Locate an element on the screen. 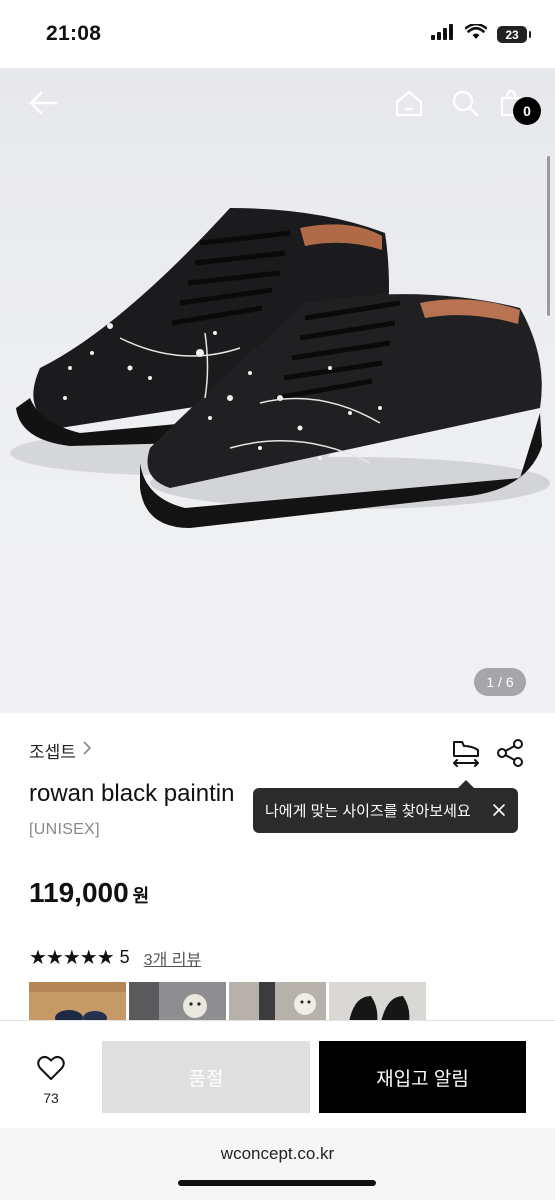 The image size is (555, 1200). search-icon is located at coordinates (465, 103).